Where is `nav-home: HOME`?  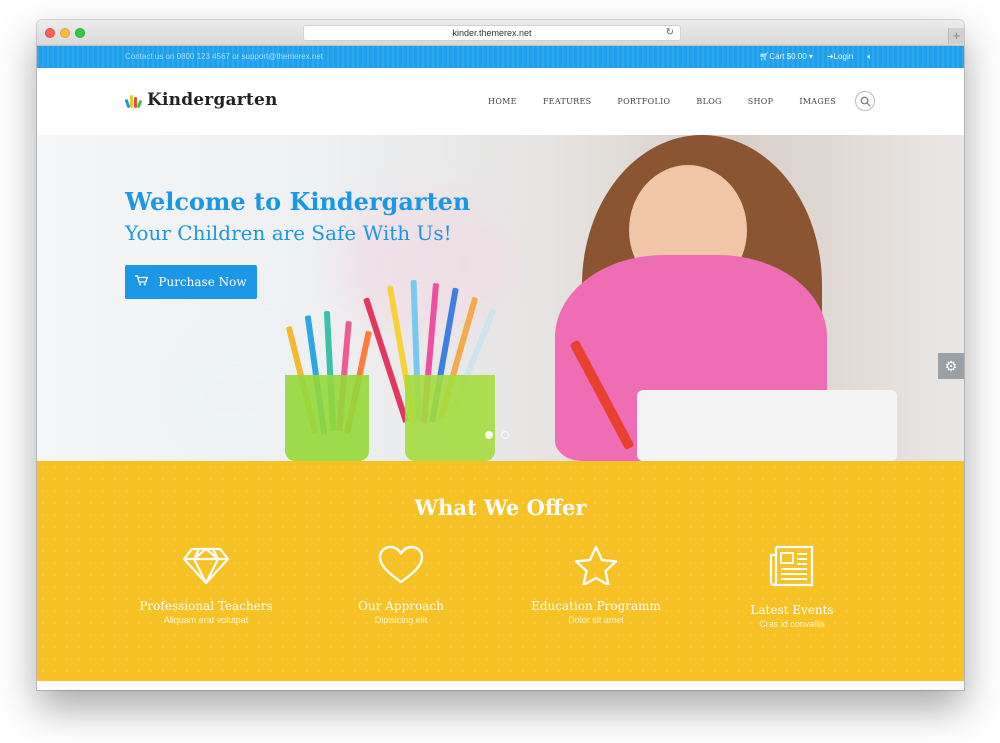
nav-home: HOME is located at coordinates (502, 101).